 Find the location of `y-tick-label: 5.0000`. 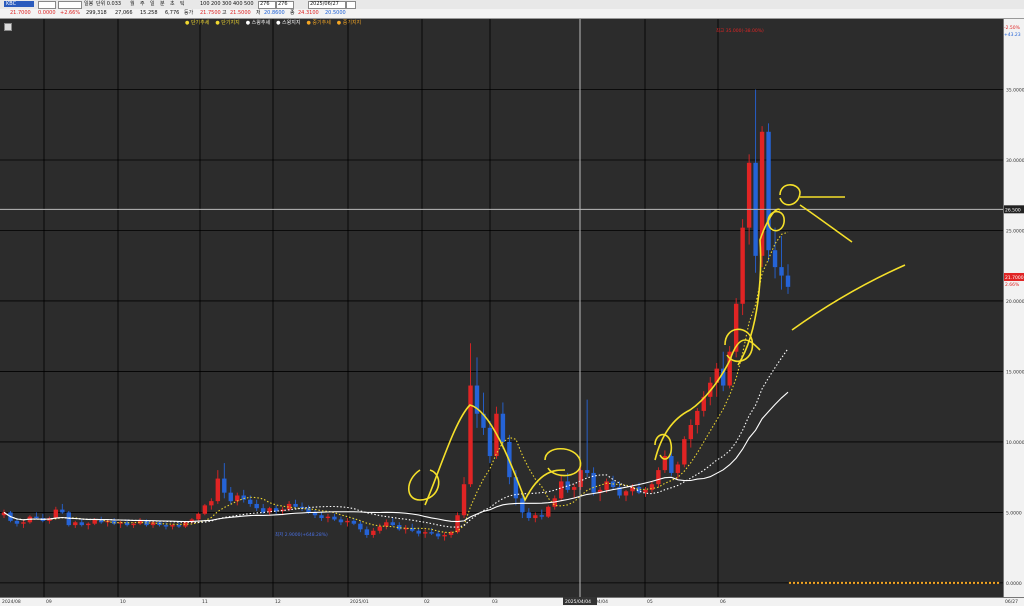

y-tick-label: 5.0000 is located at coordinates (1014, 513).